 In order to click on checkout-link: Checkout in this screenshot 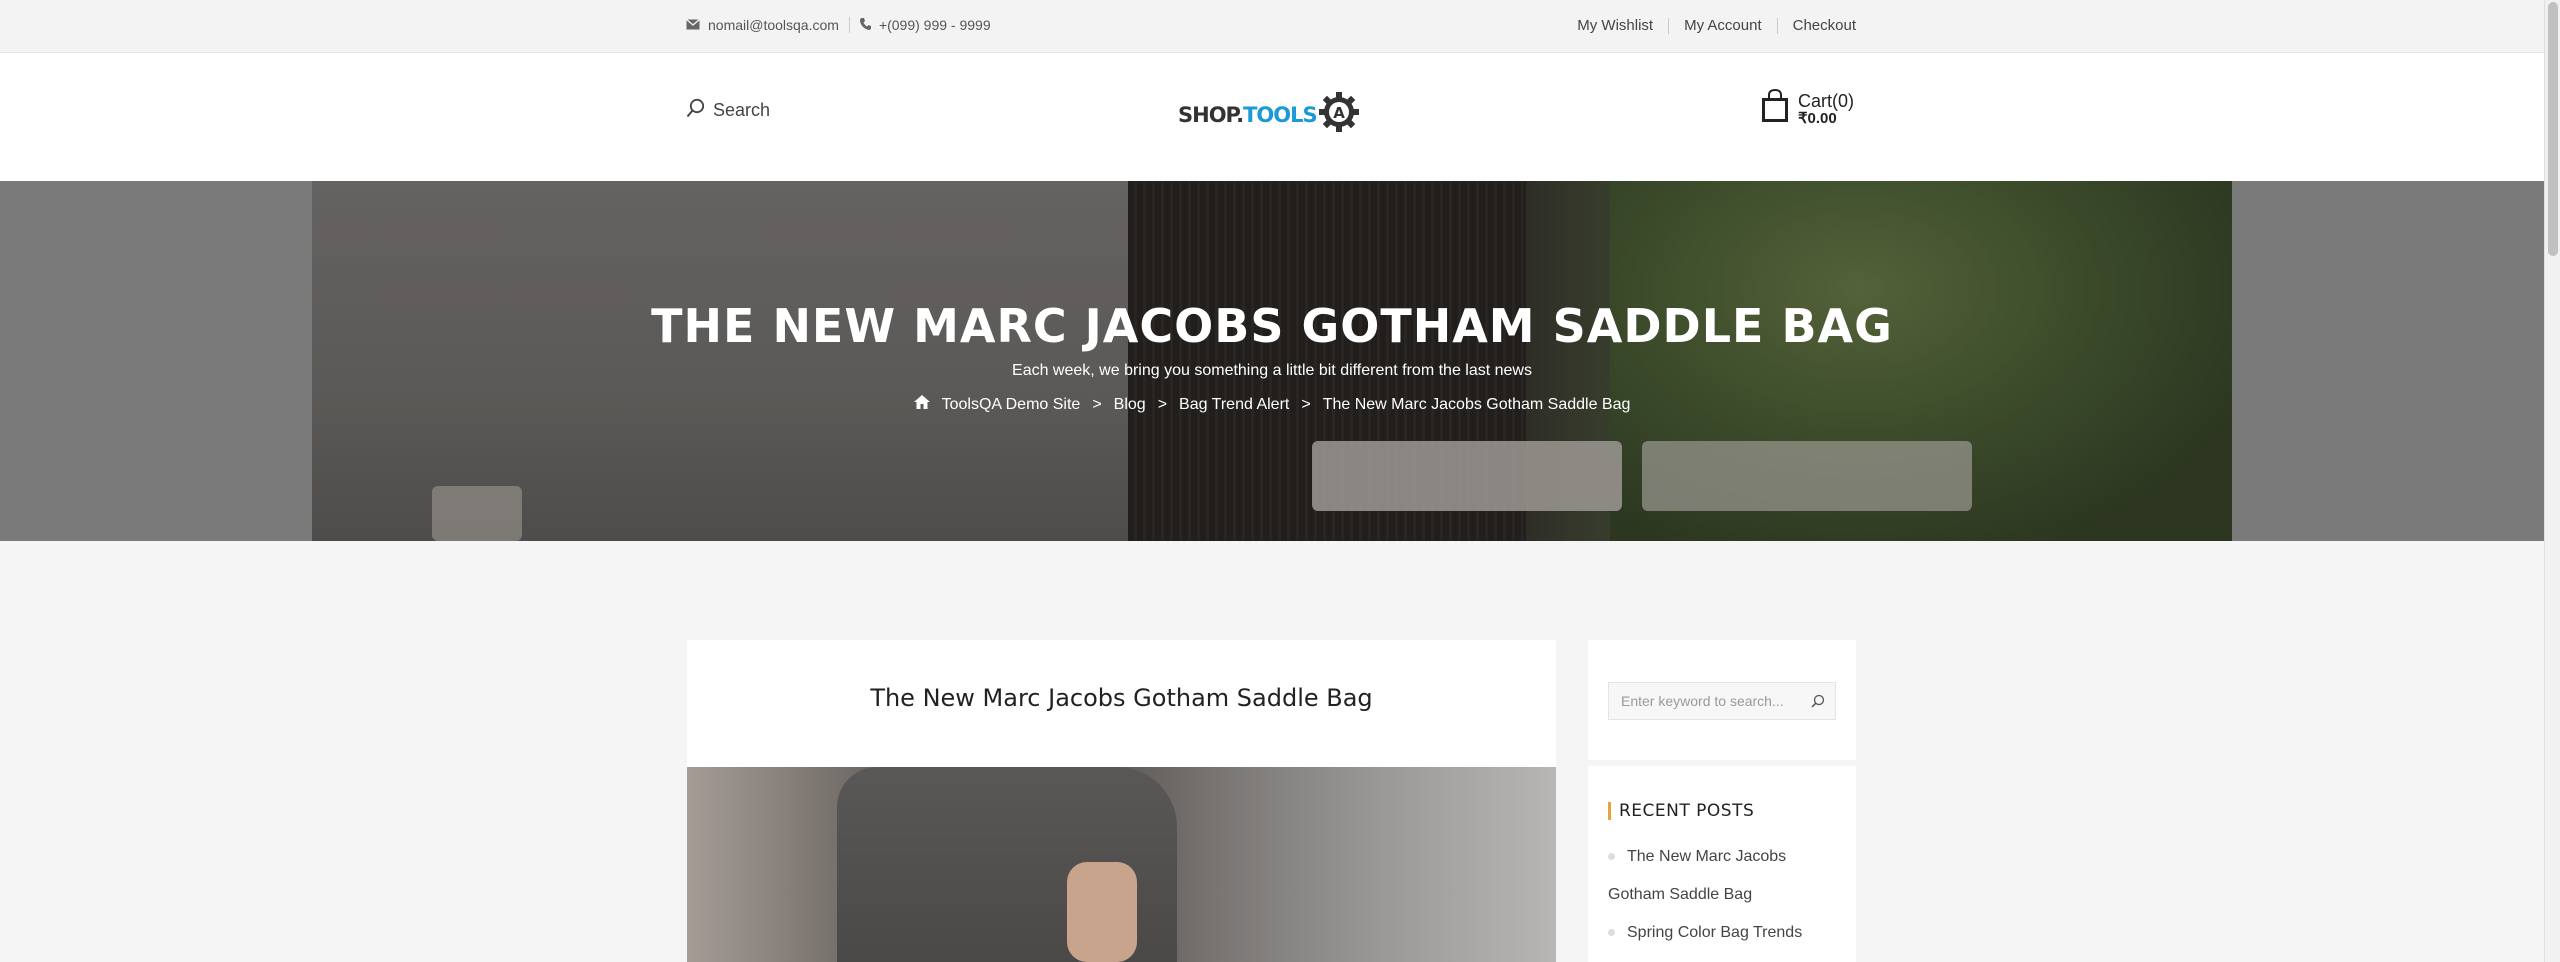, I will do `click(1824, 25)`.